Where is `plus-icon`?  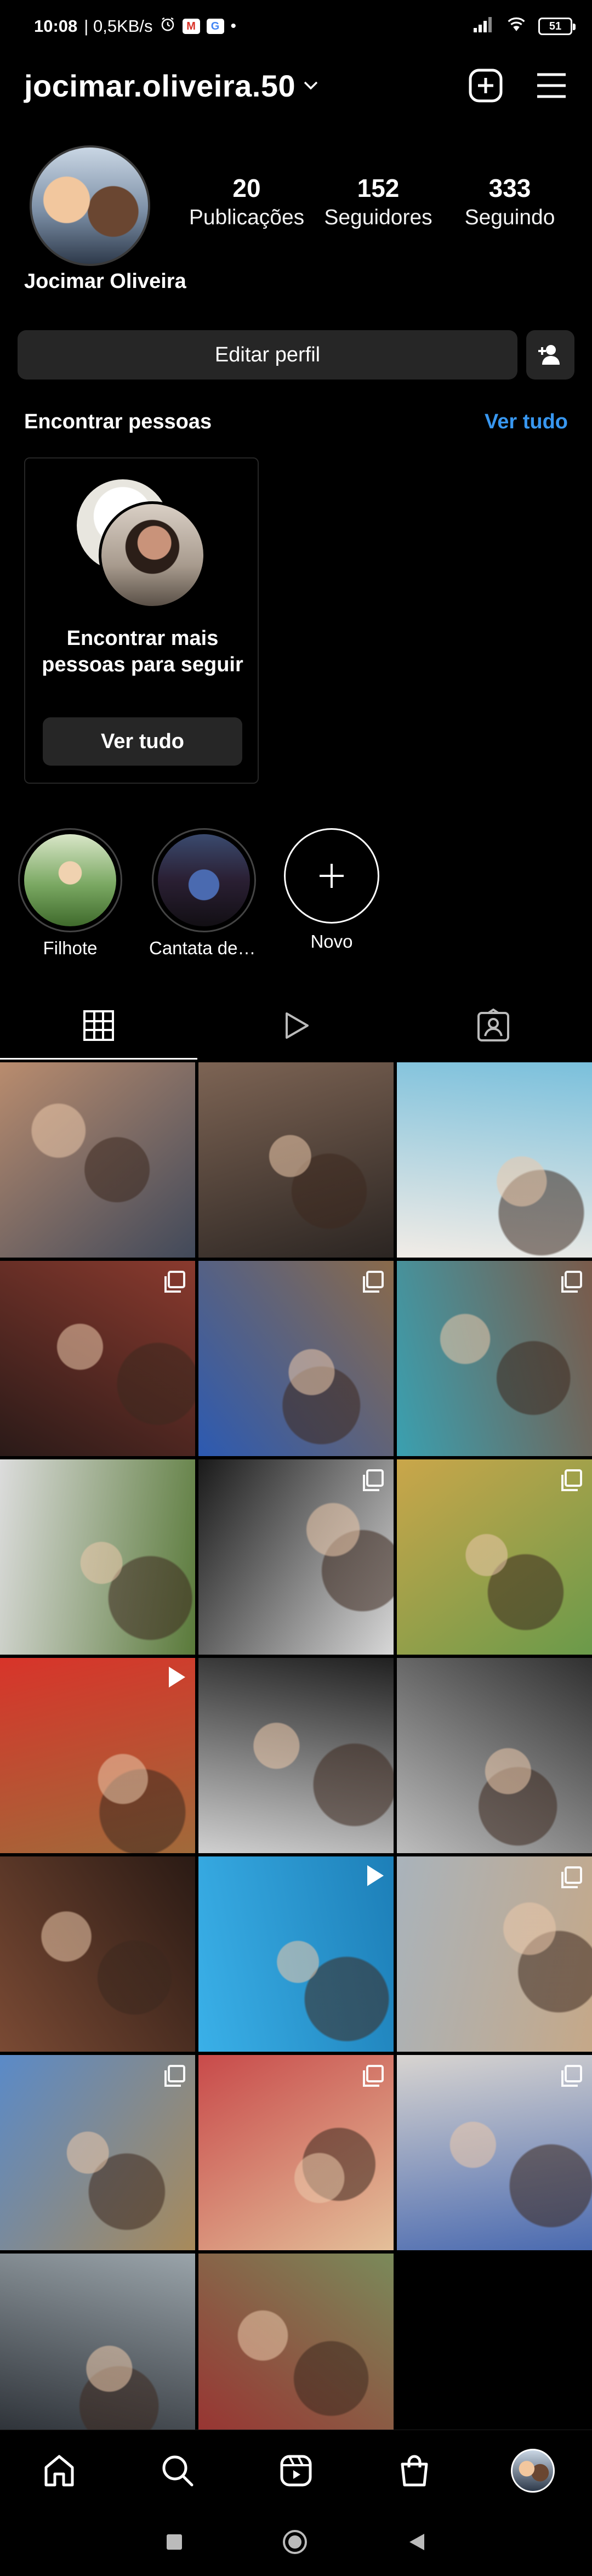
plus-icon is located at coordinates (331, 876).